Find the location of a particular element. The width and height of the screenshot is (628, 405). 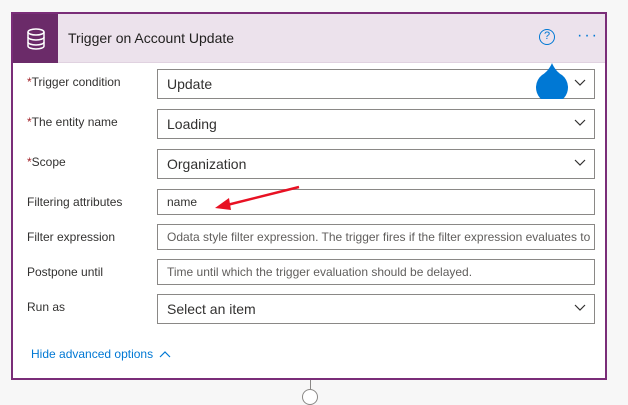

label-filter-expression: Filter expression is located at coordinates (71, 237).